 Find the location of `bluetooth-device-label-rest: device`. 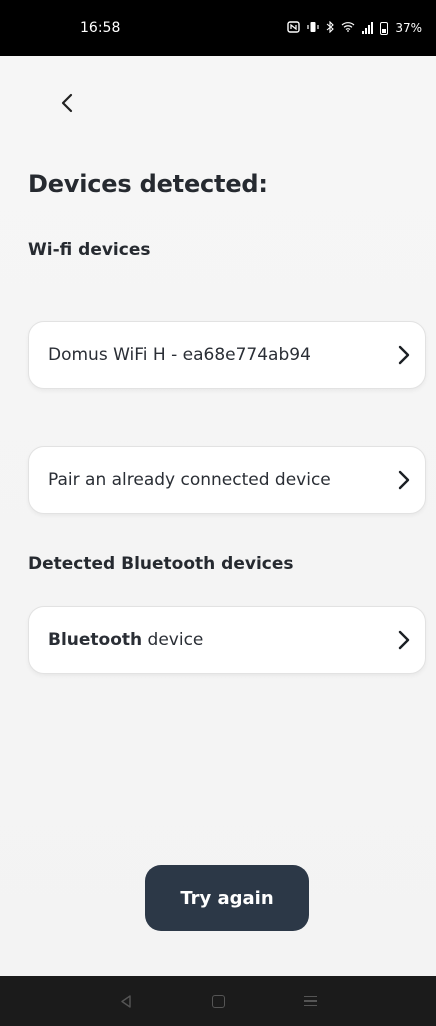

bluetooth-device-label-rest: device is located at coordinates (173, 640).